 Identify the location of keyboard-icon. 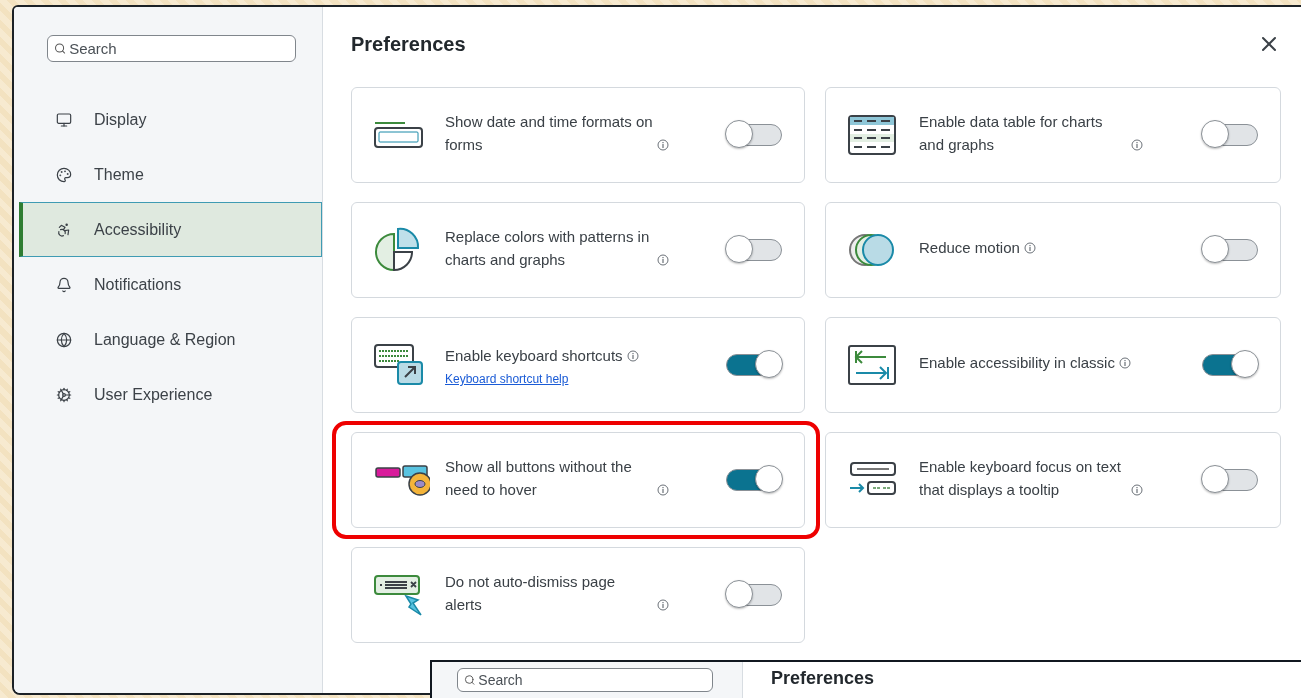
(399, 365).